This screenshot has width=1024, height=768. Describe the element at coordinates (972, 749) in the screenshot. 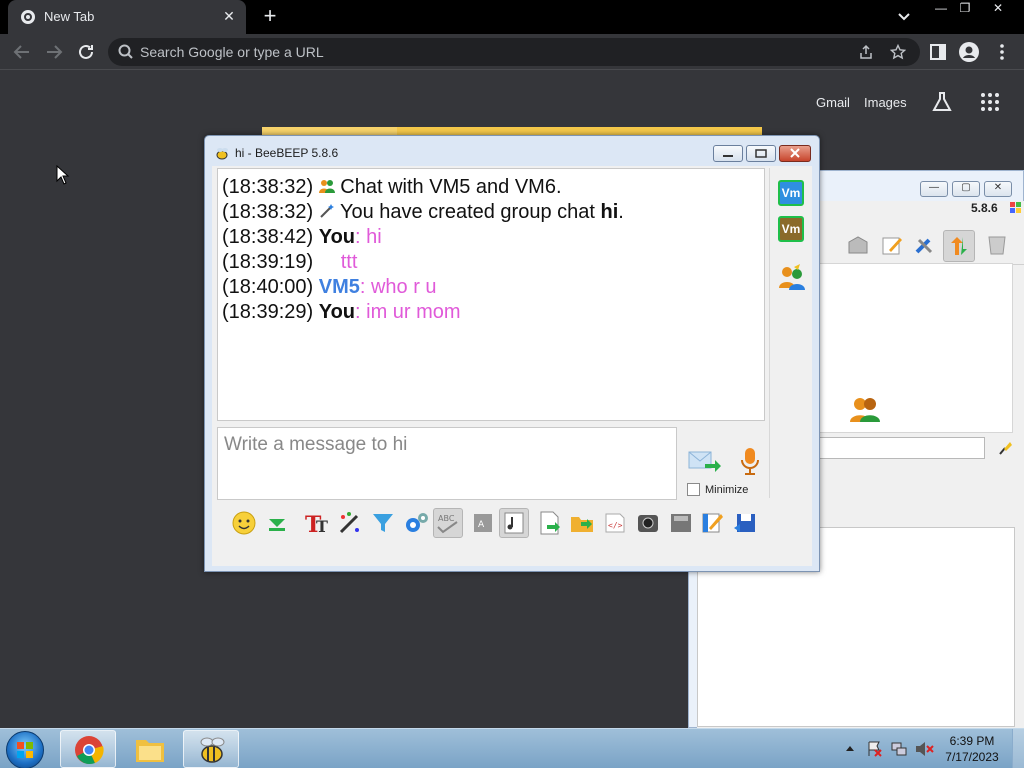

I see `system-clock: 6:39 PM 7/17/2023` at that location.